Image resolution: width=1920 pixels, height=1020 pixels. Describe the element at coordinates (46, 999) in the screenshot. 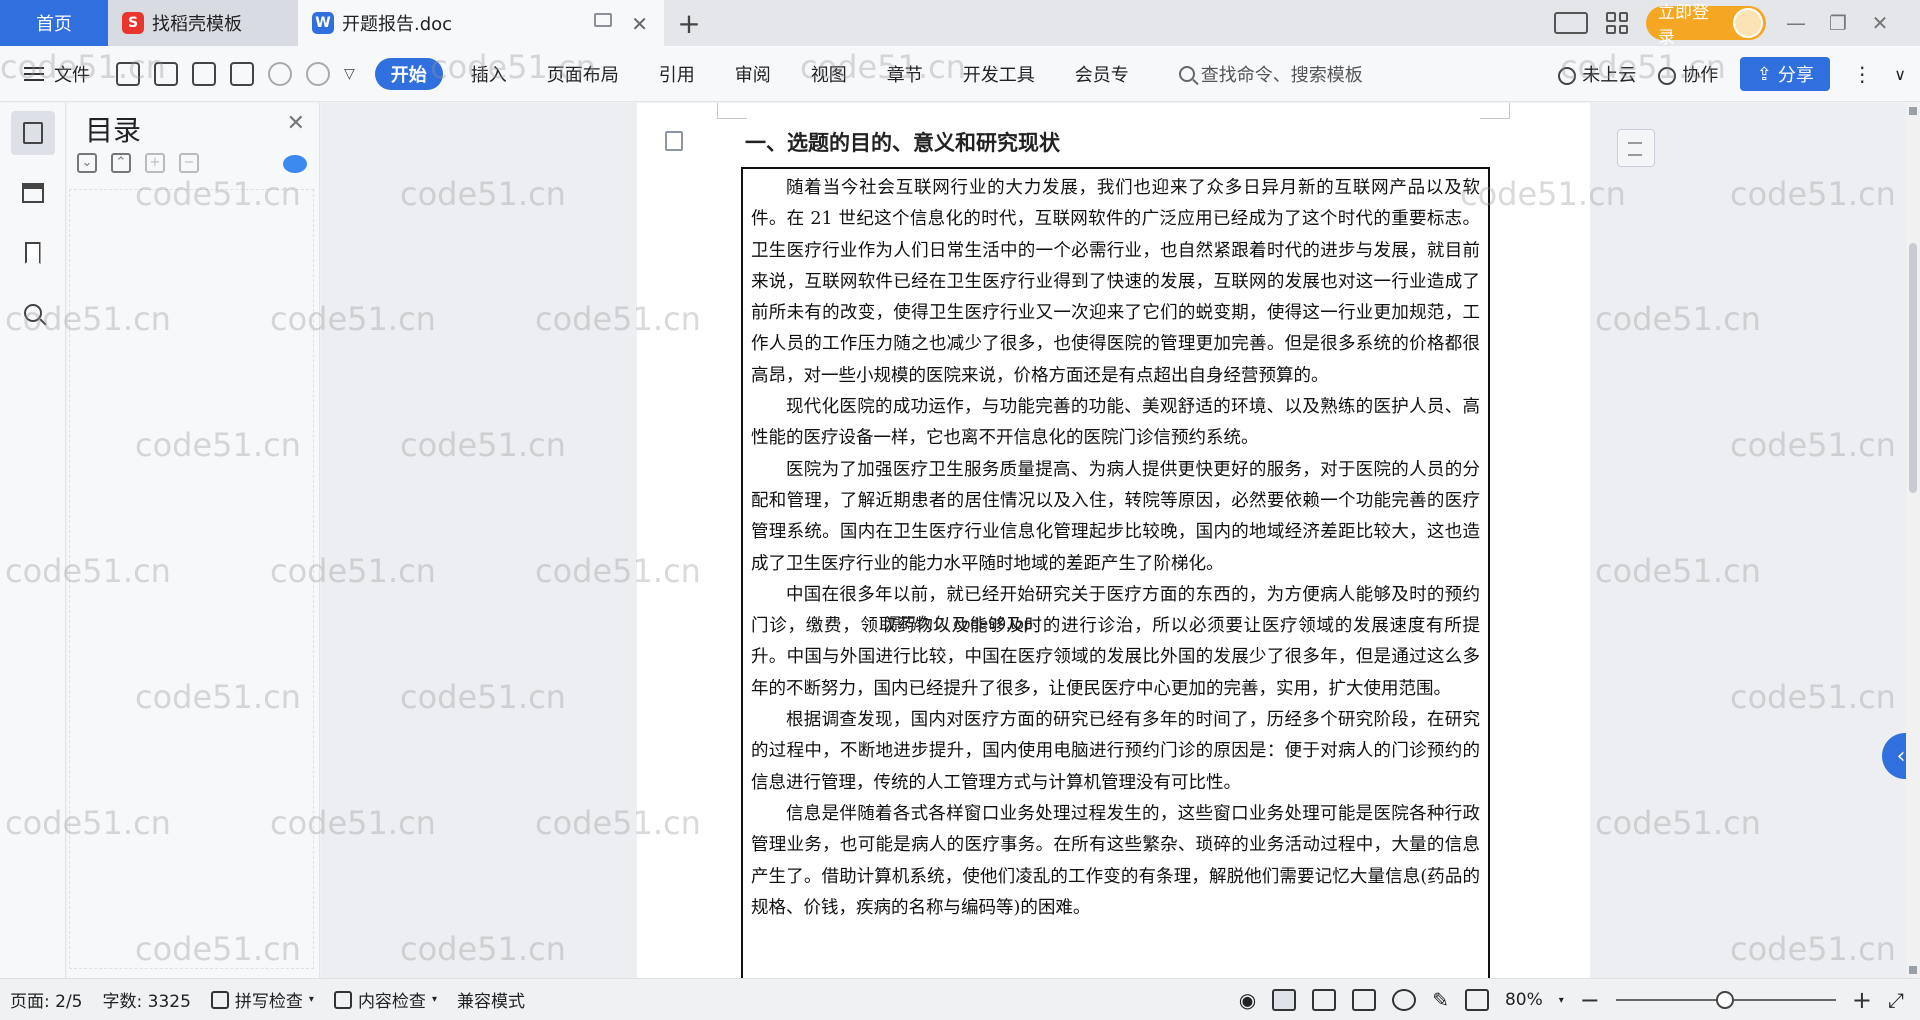

I see `page-indicator: 页面: 2/5` at that location.